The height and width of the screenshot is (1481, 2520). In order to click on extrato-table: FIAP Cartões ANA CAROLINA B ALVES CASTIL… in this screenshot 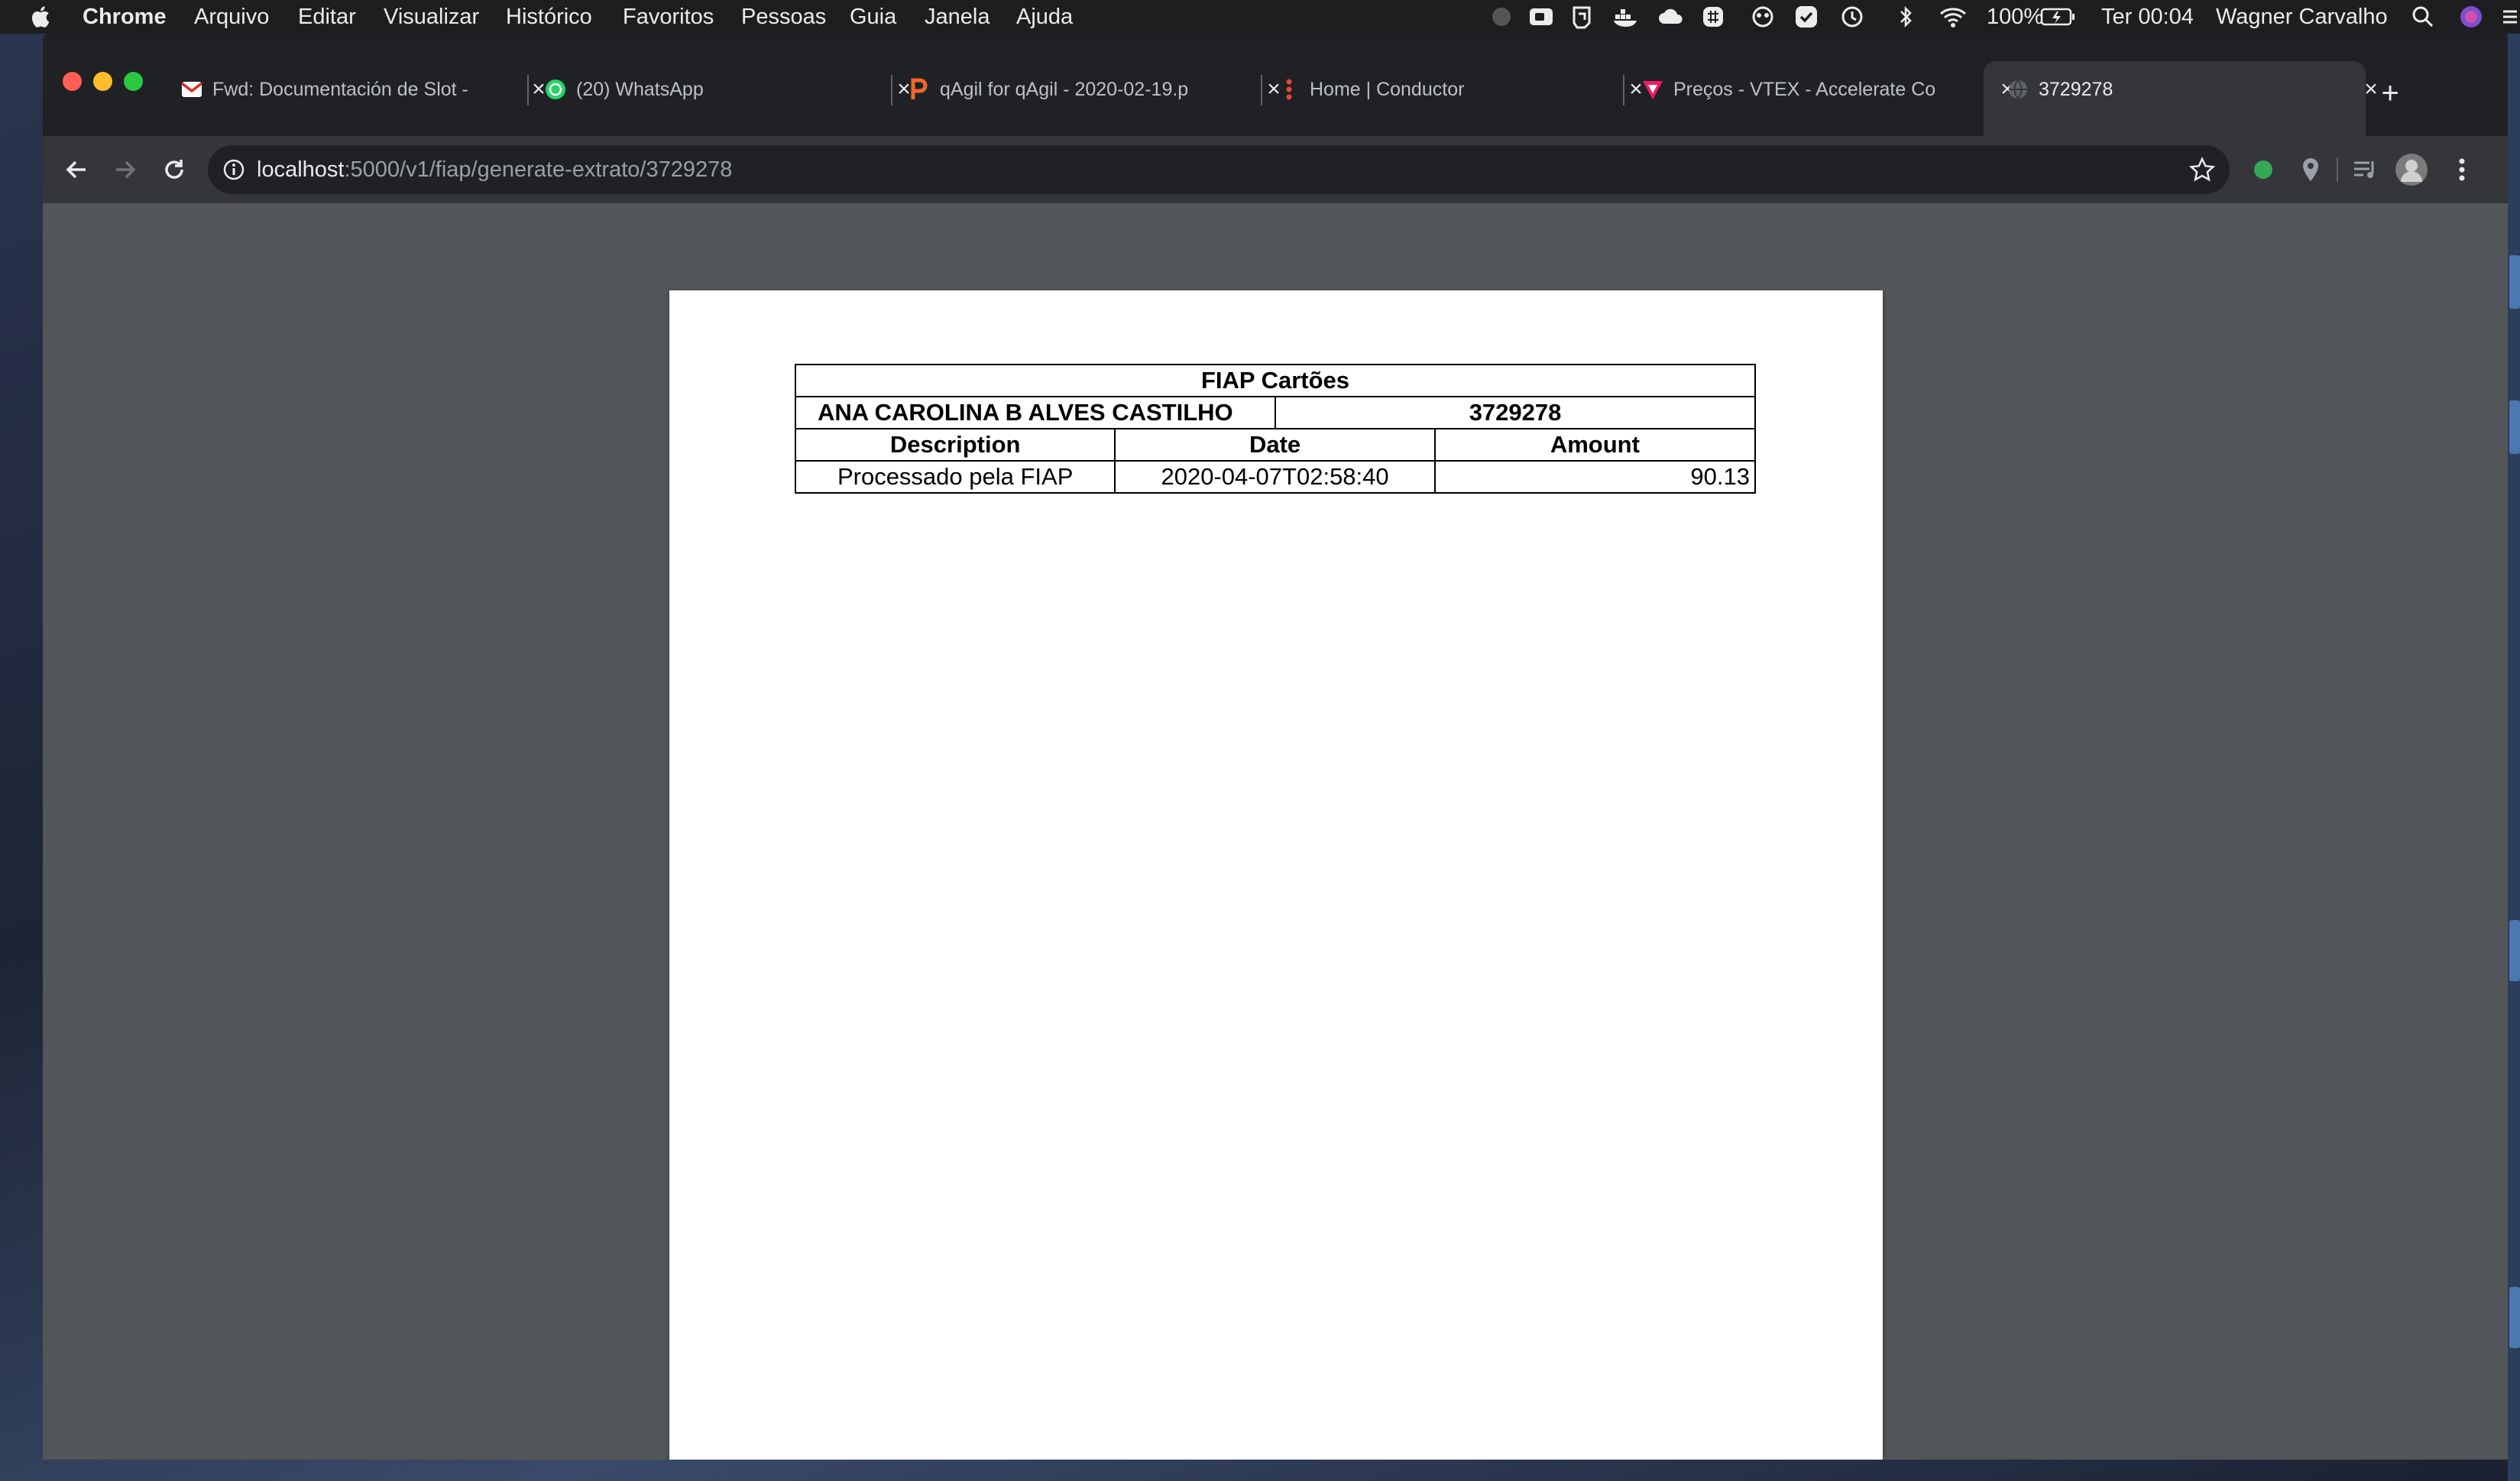, I will do `click(1275, 429)`.